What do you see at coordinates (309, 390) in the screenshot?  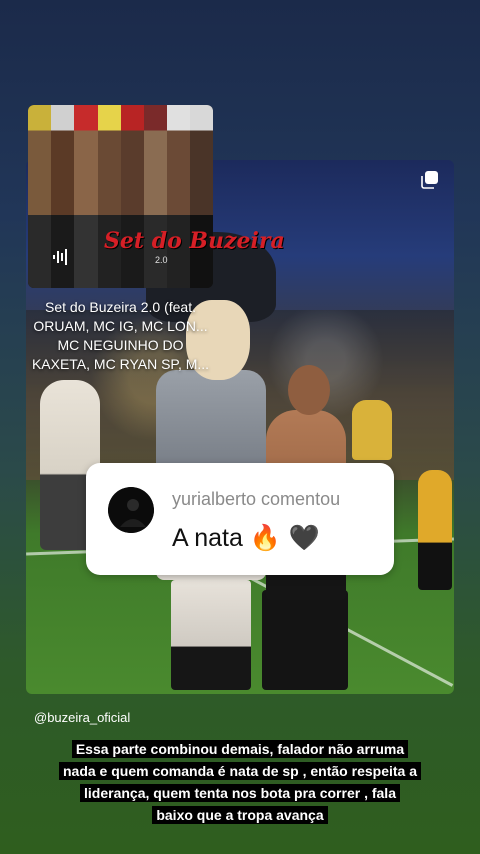 I see `man-head` at bounding box center [309, 390].